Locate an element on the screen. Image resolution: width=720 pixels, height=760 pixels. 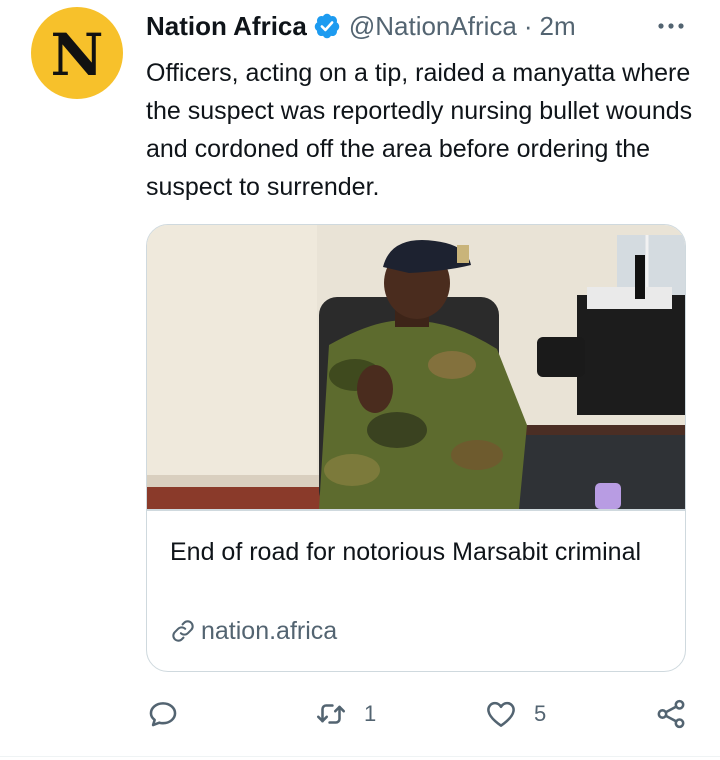
share-action is located at coordinates (671, 714).